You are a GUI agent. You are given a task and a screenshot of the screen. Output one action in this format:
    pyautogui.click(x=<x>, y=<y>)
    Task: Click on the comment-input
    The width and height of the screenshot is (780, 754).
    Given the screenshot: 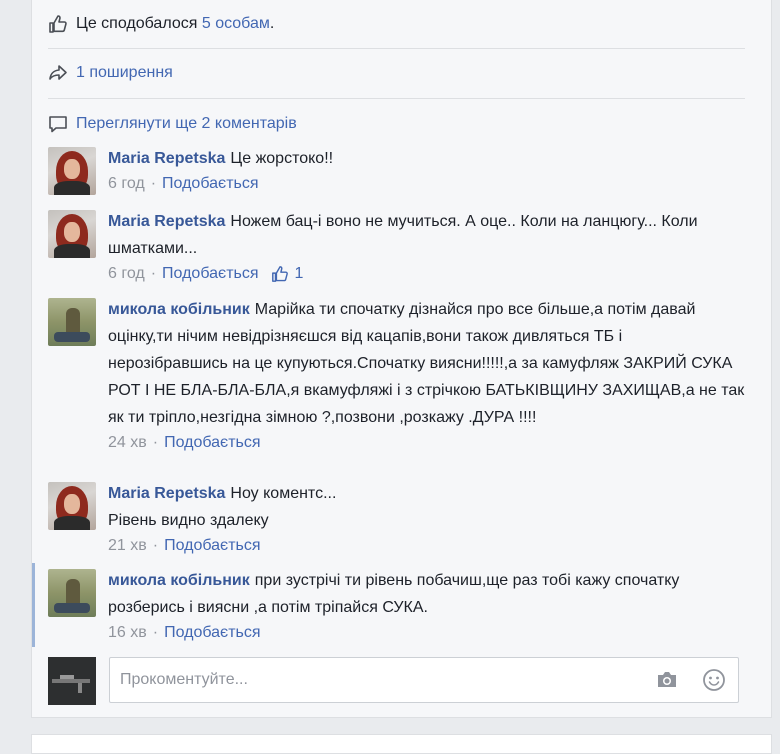 What is the action you would take?
    pyautogui.click(x=390, y=680)
    